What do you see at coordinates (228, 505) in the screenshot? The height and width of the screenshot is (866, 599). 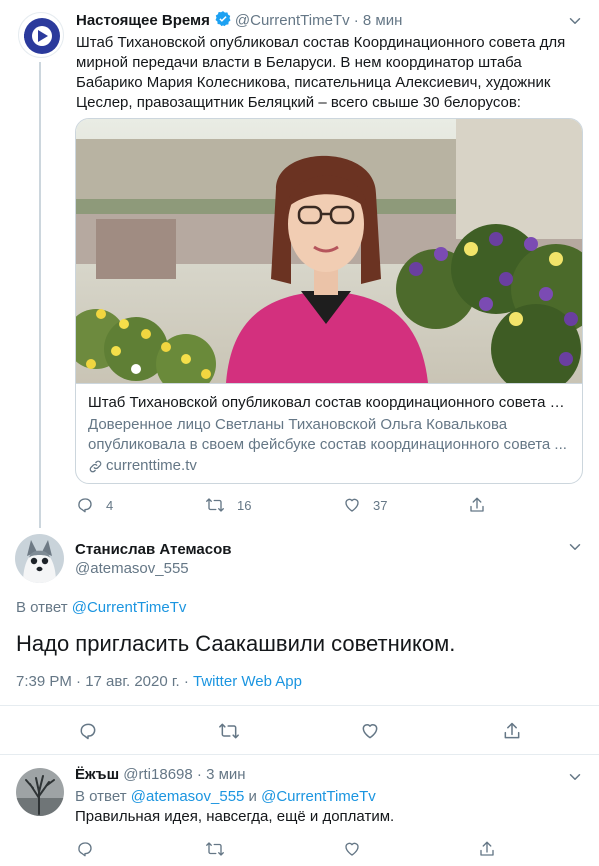 I see `retweet-button: 16` at bounding box center [228, 505].